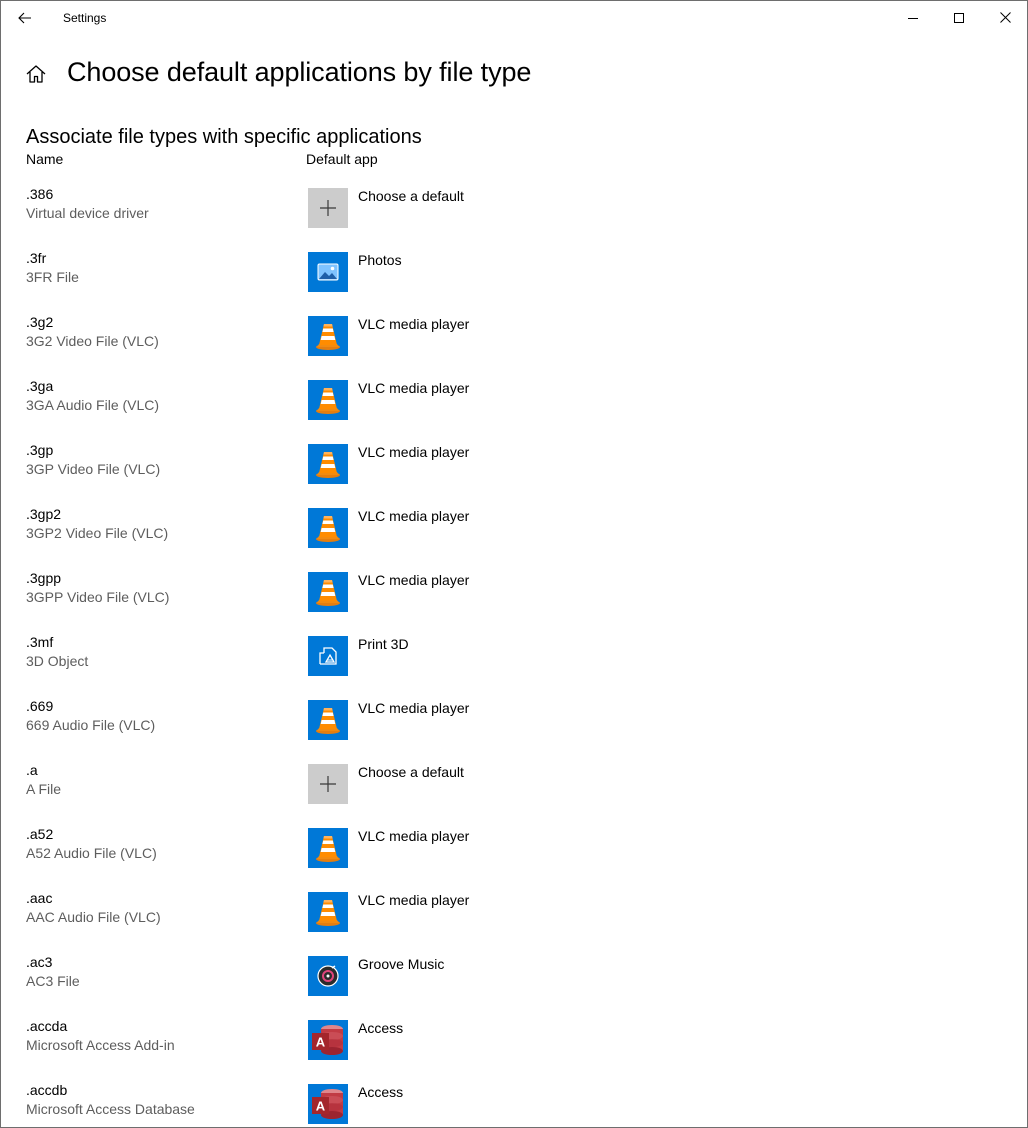 The width and height of the screenshot is (1028, 1128). Describe the element at coordinates (57, 661) in the screenshot. I see `file-type-description: 3D Object` at that location.